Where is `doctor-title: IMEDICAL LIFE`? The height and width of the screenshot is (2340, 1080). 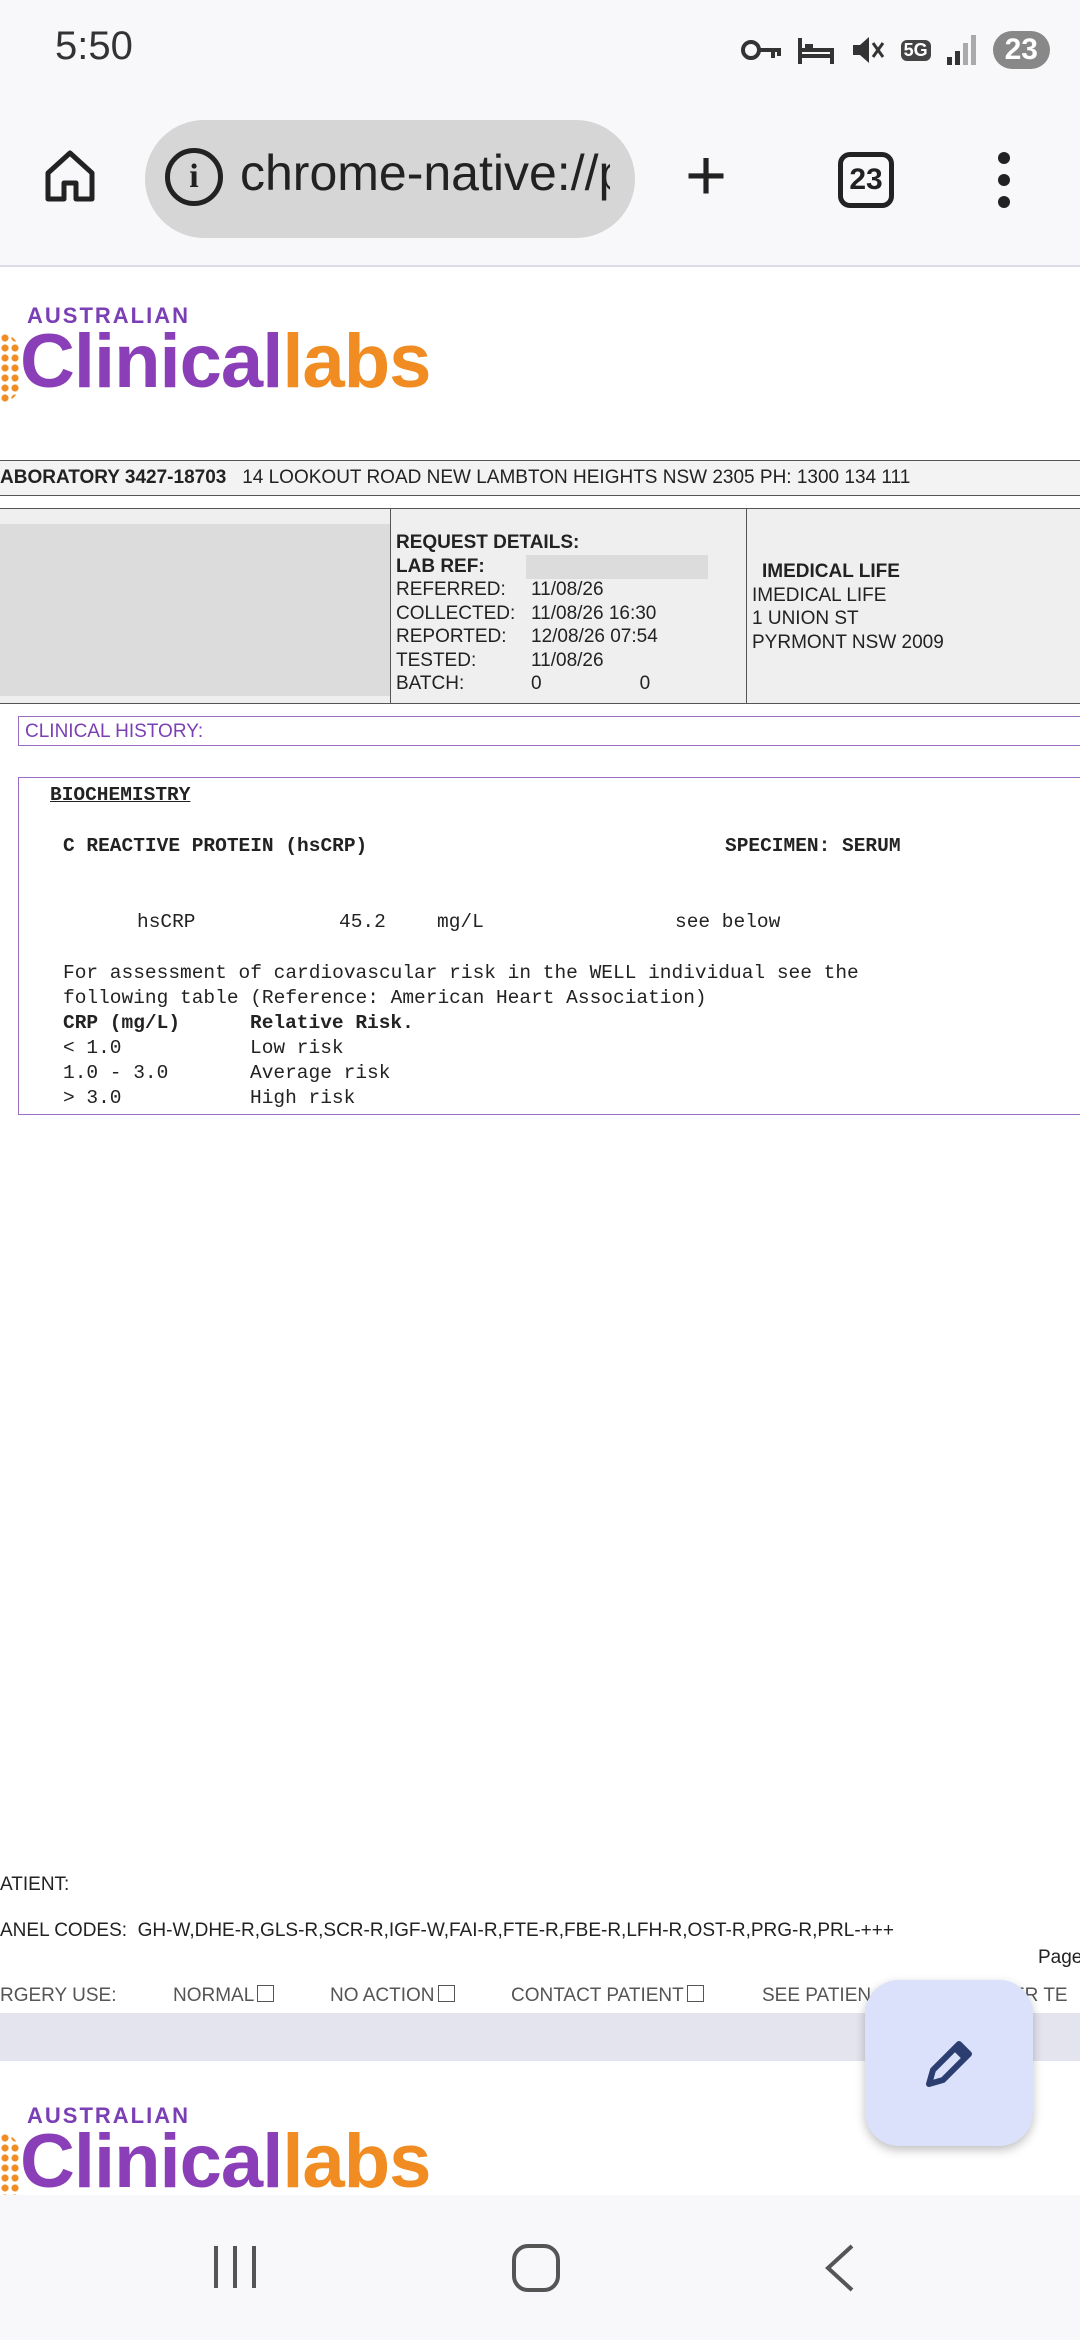
doctor-title: IMEDICAL LIFE is located at coordinates (831, 571).